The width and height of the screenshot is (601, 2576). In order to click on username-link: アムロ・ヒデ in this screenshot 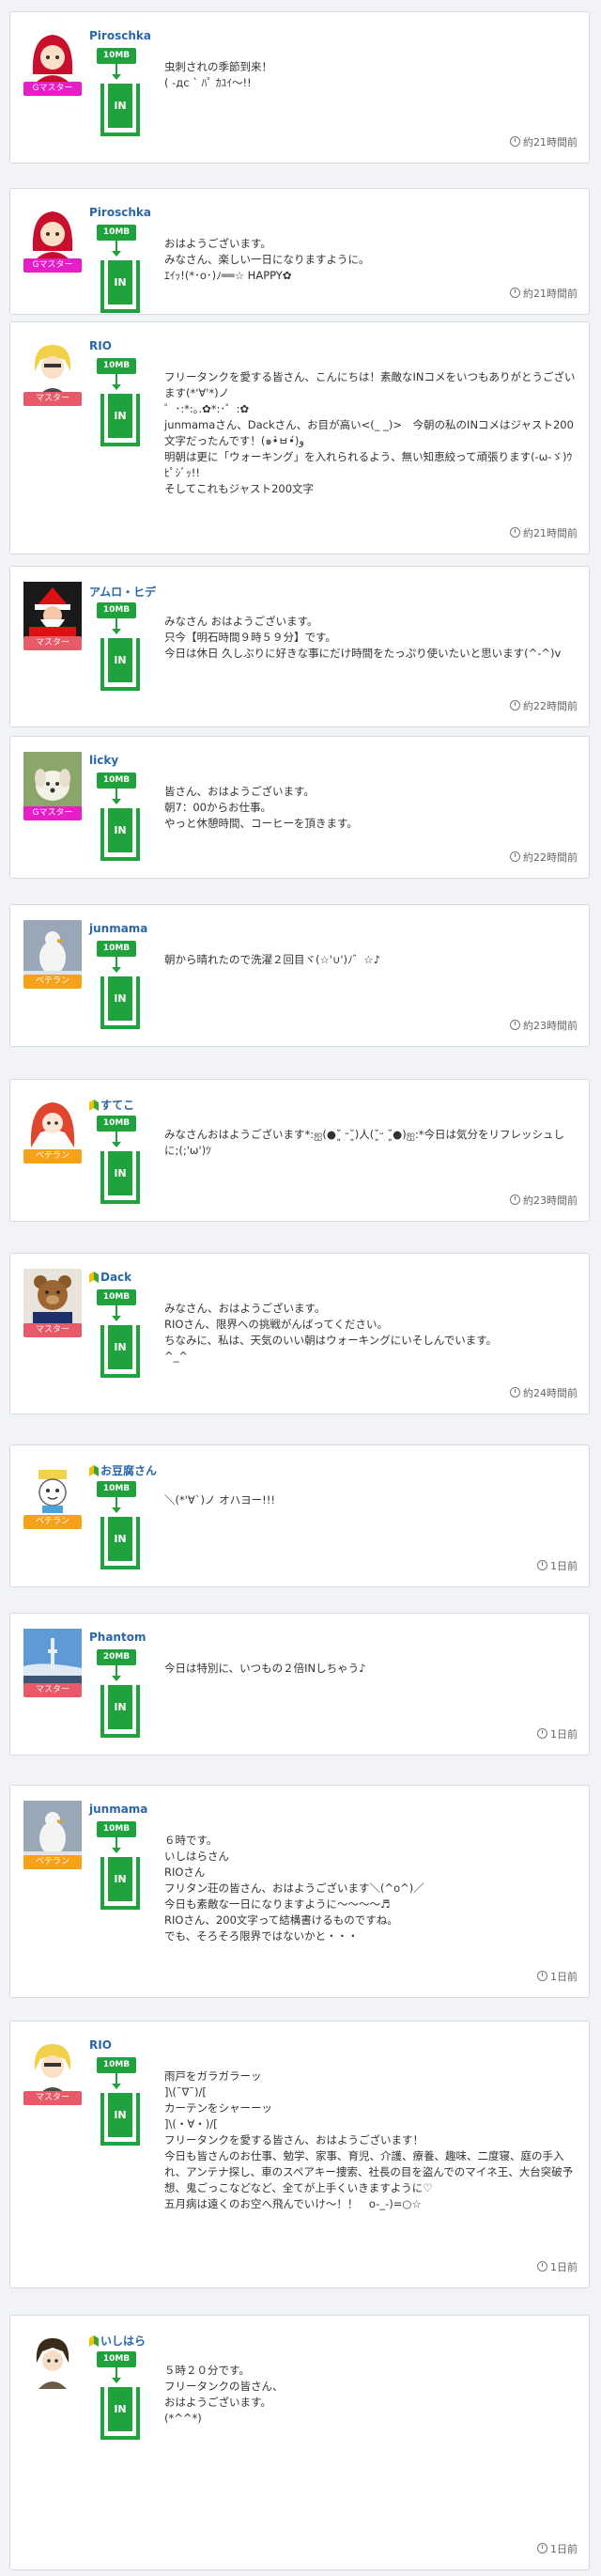, I will do `click(122, 592)`.